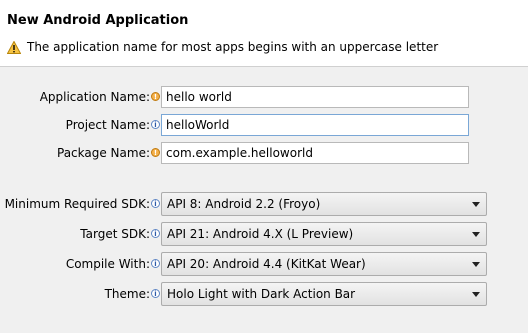 Image resolution: width=528 pixels, height=333 pixels. What do you see at coordinates (260, 234) in the screenshot?
I see `target-sdk-value: API 21: Android 4.X (L Preview)` at bounding box center [260, 234].